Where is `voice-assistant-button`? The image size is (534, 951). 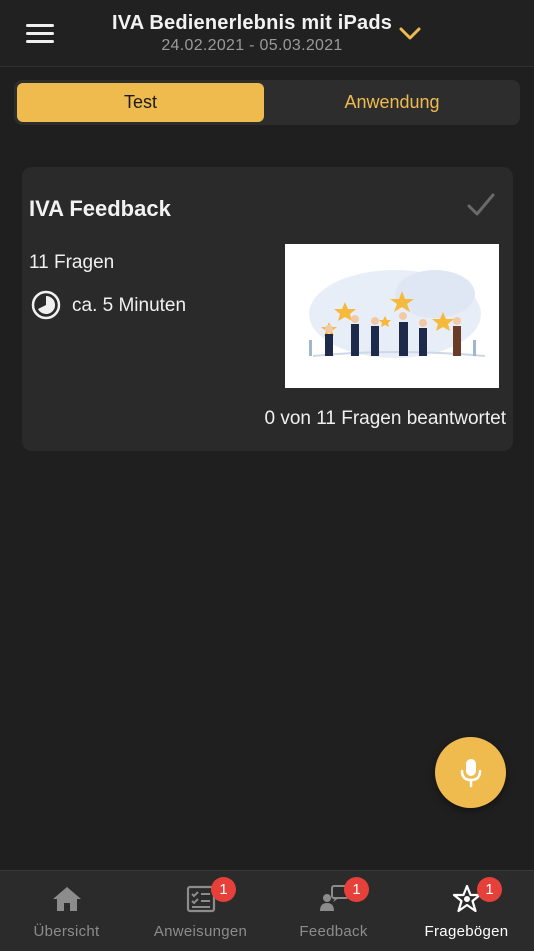
voice-assistant-button is located at coordinates (470, 772).